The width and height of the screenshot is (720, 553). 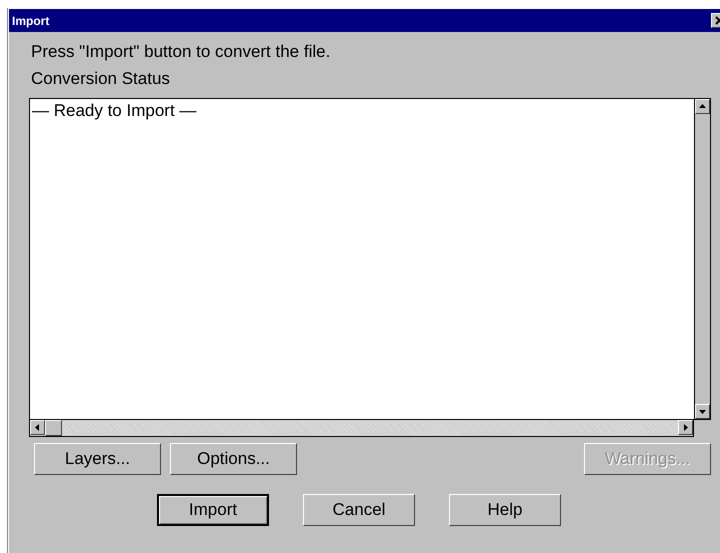 What do you see at coordinates (115, 111) in the screenshot?
I see `status-line: — Ready to Import —` at bounding box center [115, 111].